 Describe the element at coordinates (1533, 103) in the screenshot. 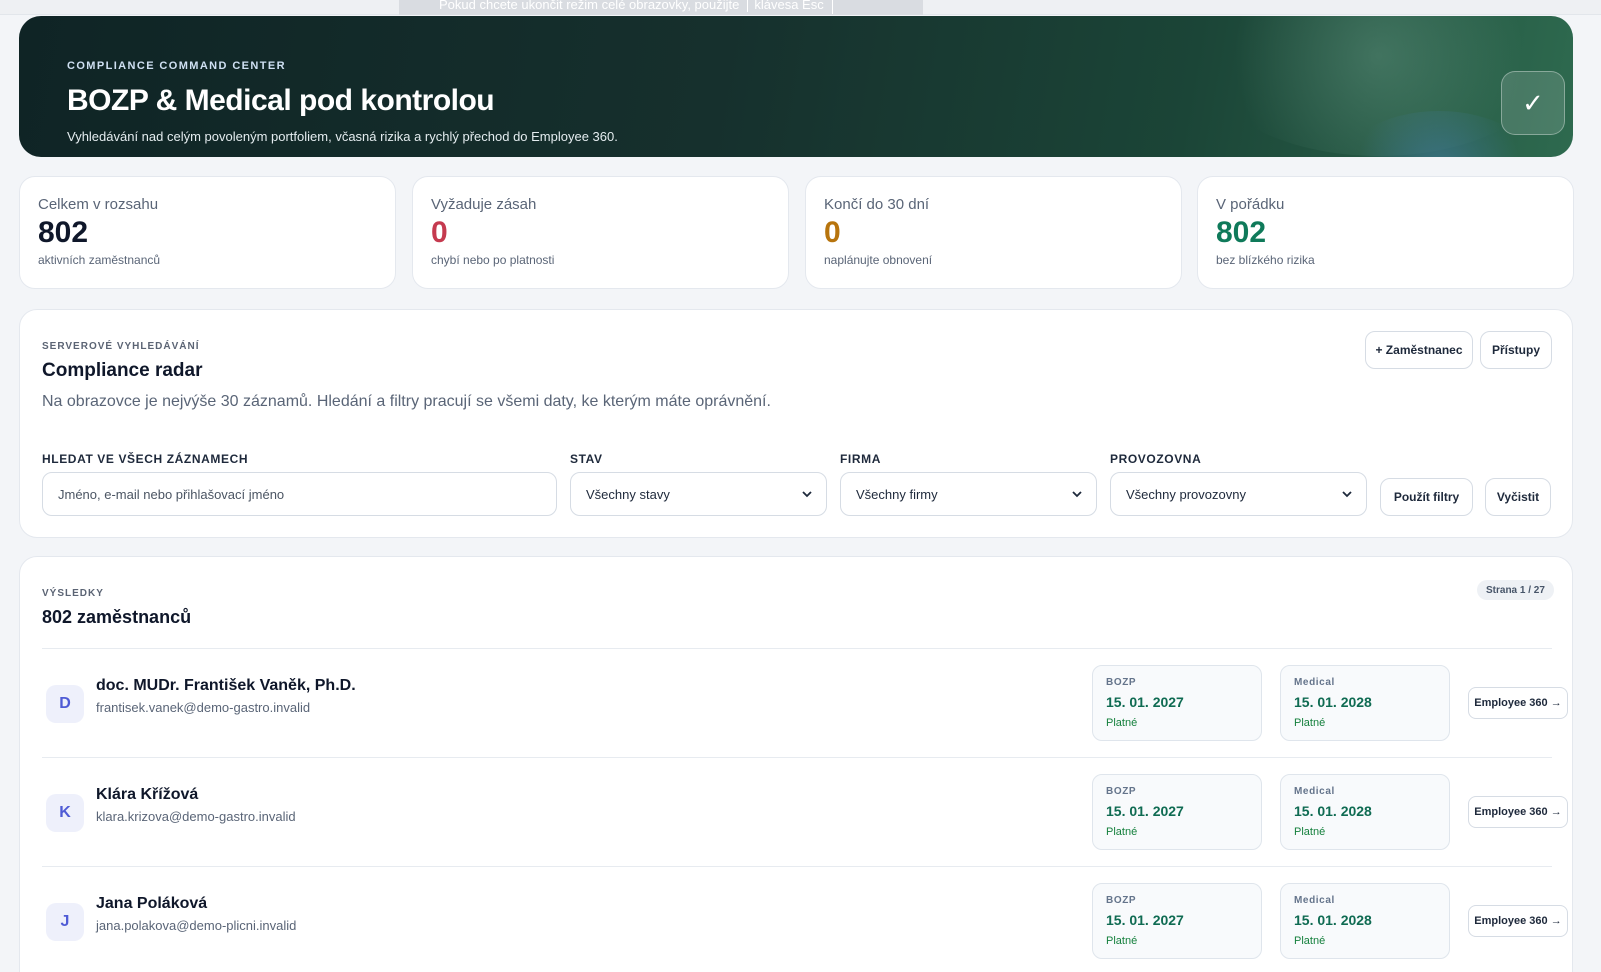

I see `check-icon: ✓` at that location.